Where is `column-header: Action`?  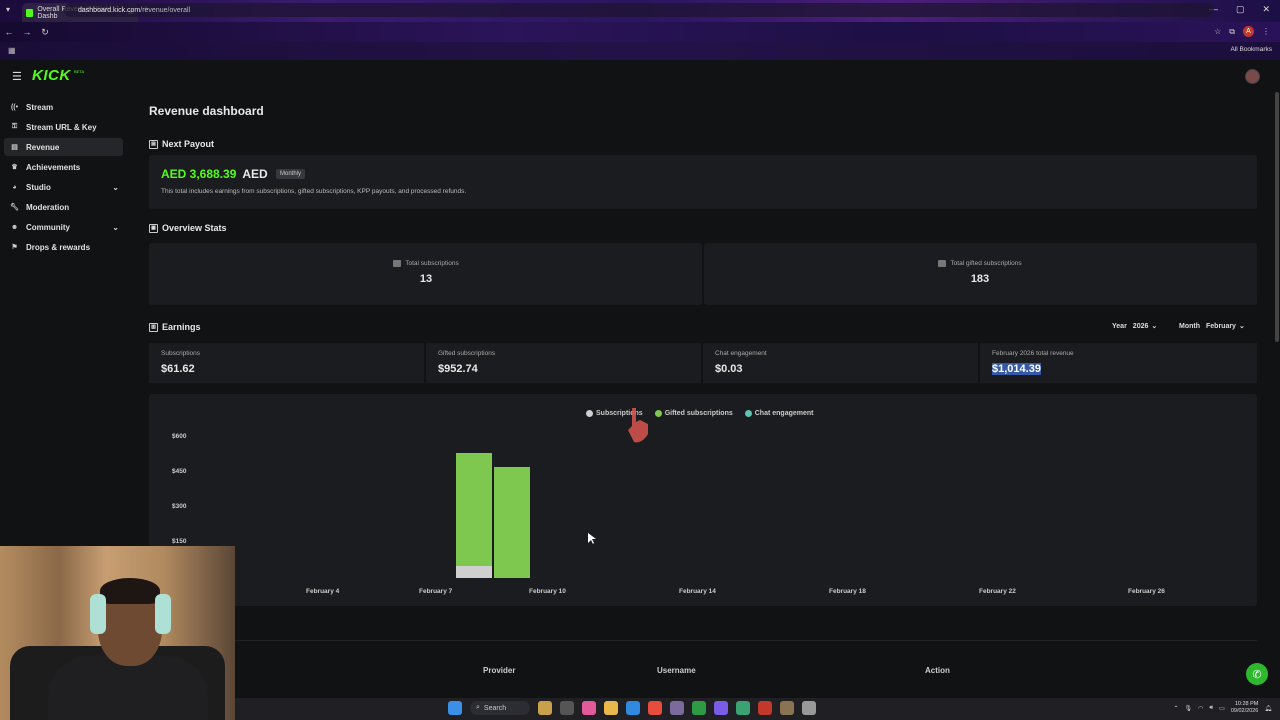
column-header: Action is located at coordinates (937, 670).